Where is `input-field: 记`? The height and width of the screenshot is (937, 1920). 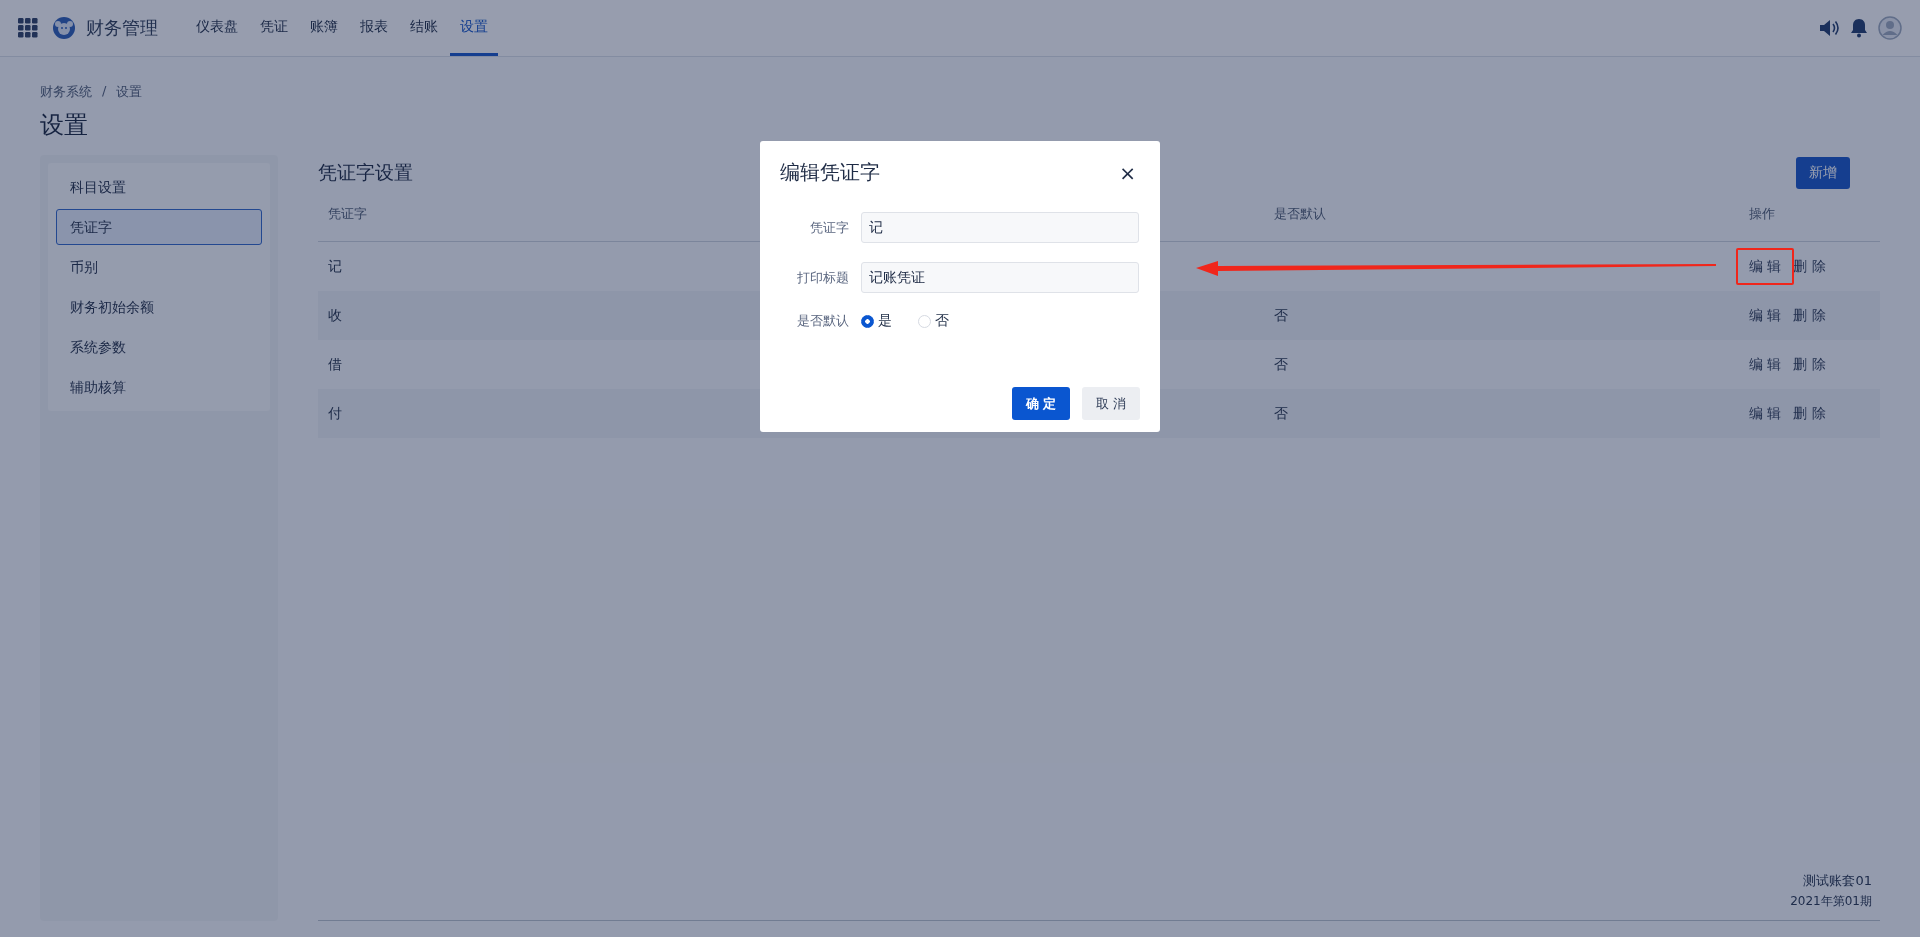
input-field: 记 is located at coordinates (1000, 227).